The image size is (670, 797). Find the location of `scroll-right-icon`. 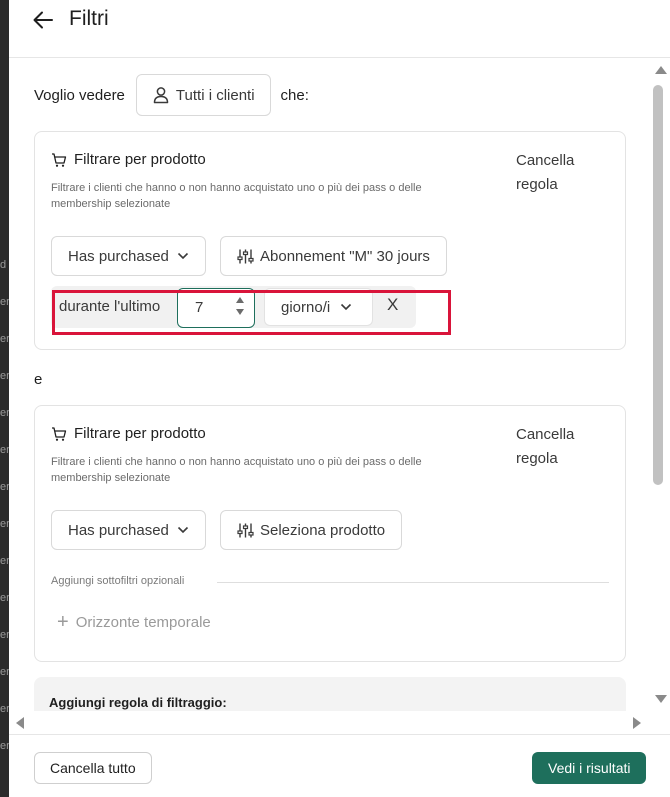

scroll-right-icon is located at coordinates (637, 723).